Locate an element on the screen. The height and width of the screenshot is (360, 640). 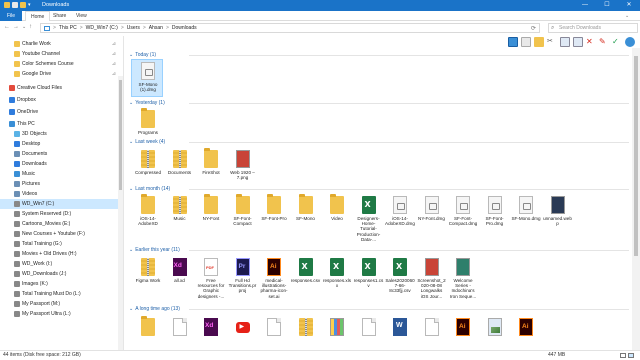
sidebar-item: Music is located at coordinates (61, 174).